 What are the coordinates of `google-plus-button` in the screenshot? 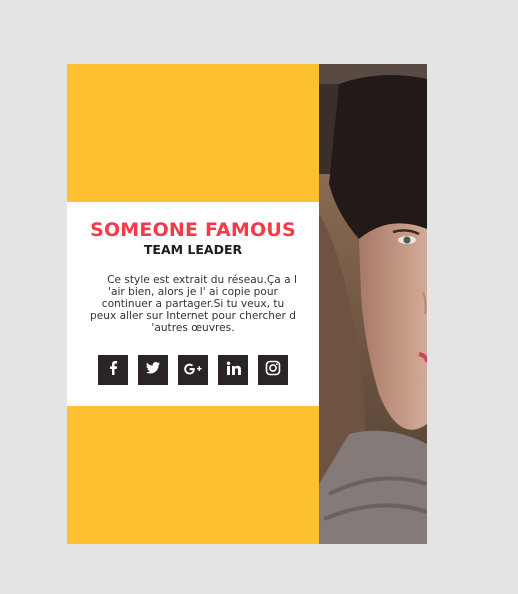 It's located at (193, 370).